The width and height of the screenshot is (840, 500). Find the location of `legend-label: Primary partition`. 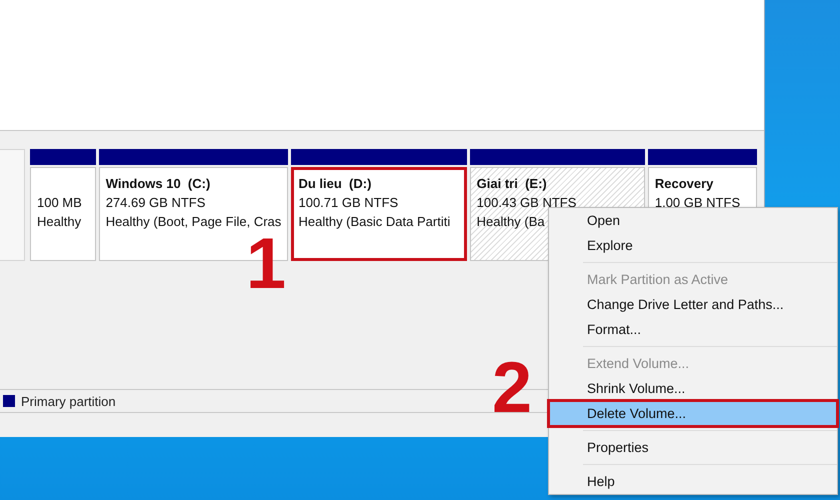

legend-label: Primary partition is located at coordinates (68, 401).